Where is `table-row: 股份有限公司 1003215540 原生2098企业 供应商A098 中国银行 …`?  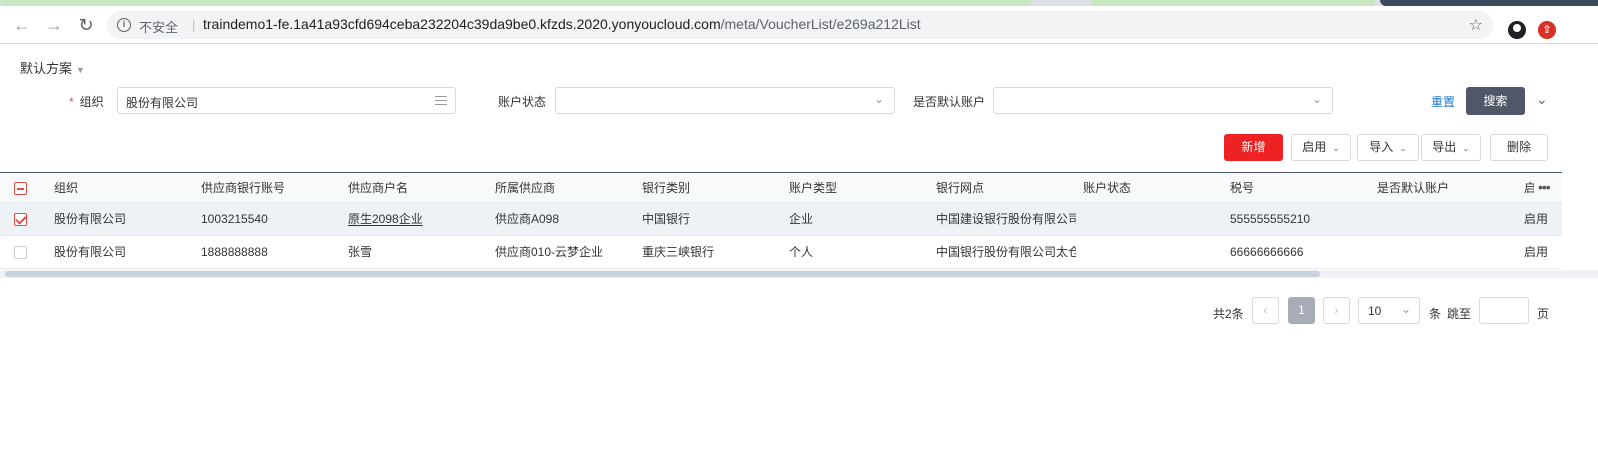
table-row: 股份有限公司 1003215540 原生2098企业 供应商A098 中国银行 … is located at coordinates (781, 219).